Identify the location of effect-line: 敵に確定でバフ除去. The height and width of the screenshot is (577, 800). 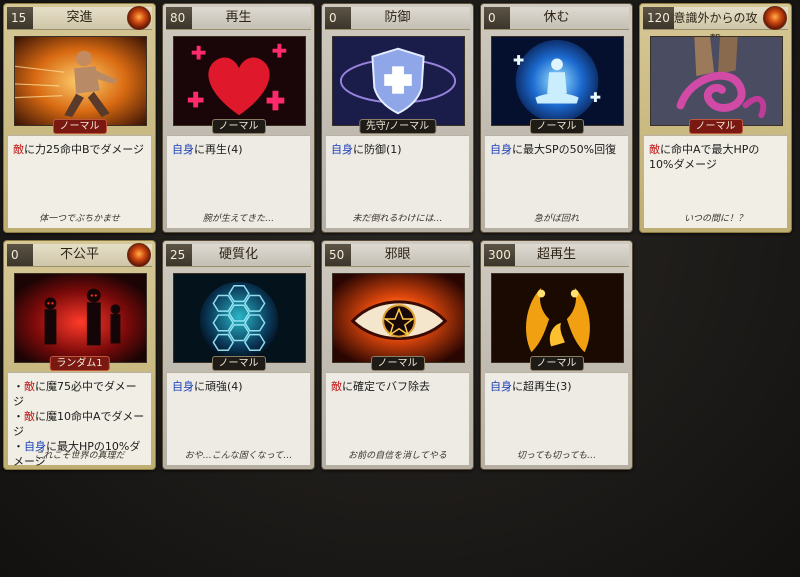
(398, 386).